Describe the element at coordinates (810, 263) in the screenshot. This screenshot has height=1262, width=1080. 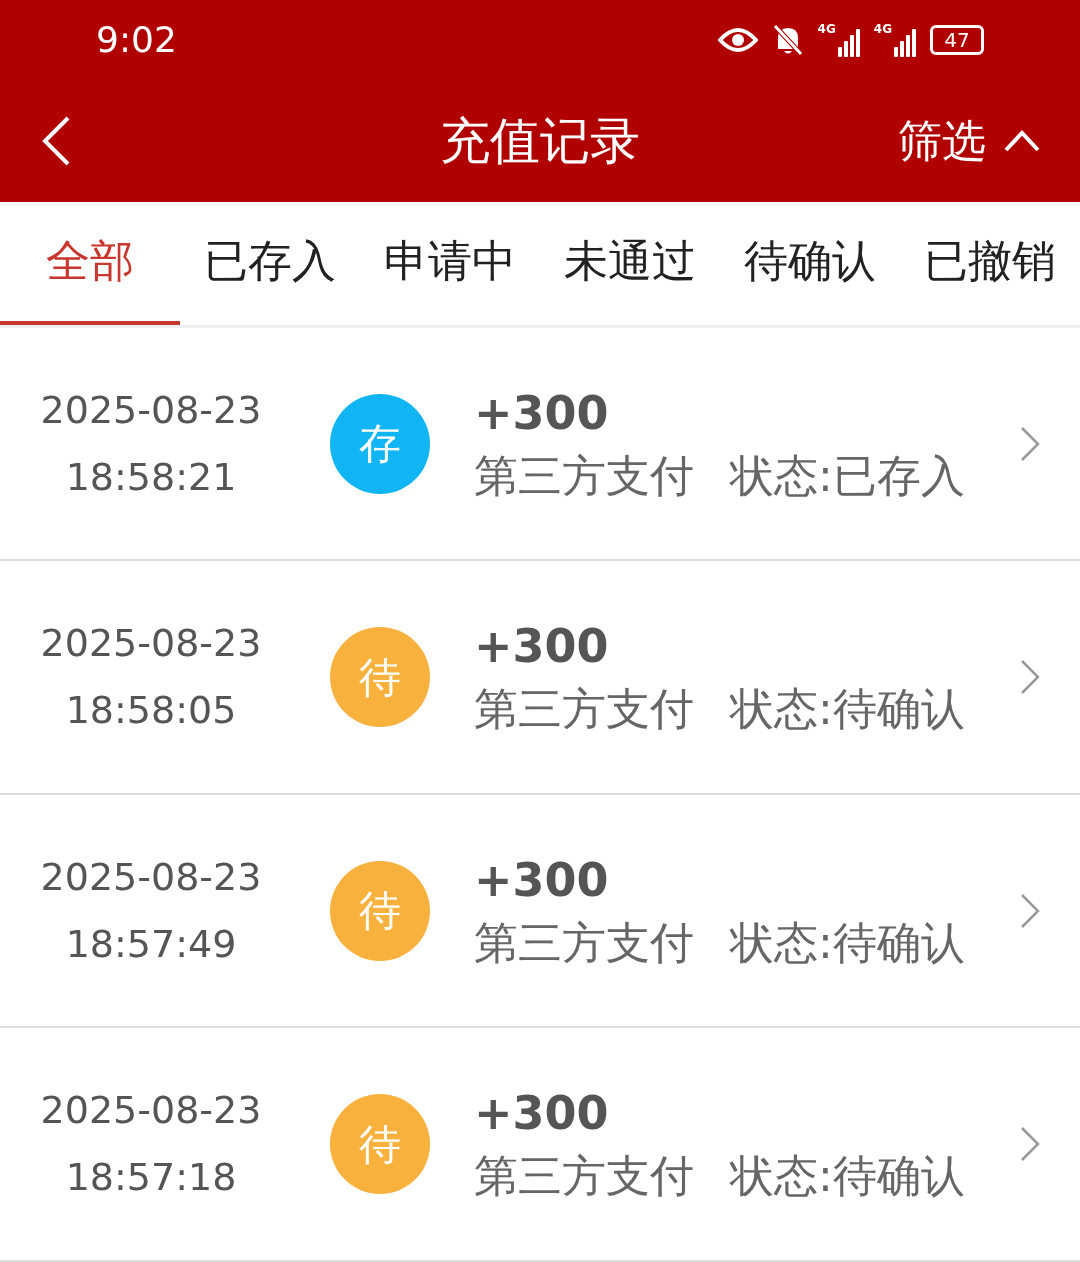
I see `tab: 待确认` at that location.